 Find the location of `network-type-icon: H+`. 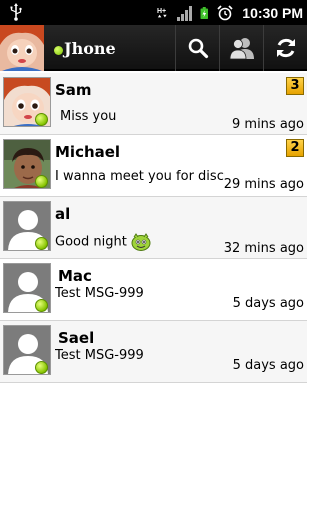

network-type-icon: H+ is located at coordinates (162, 12).